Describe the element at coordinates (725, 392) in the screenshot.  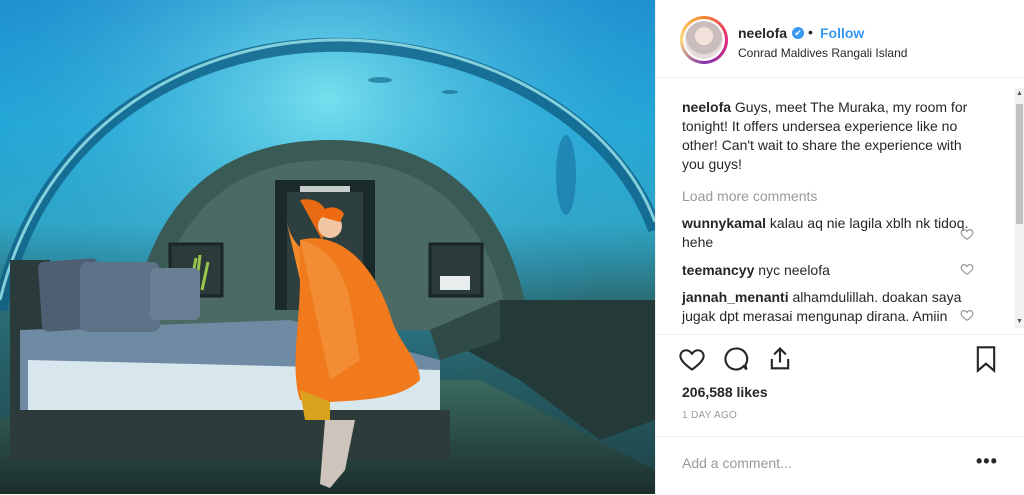
I see `likes-count: 206,588 likes` at that location.